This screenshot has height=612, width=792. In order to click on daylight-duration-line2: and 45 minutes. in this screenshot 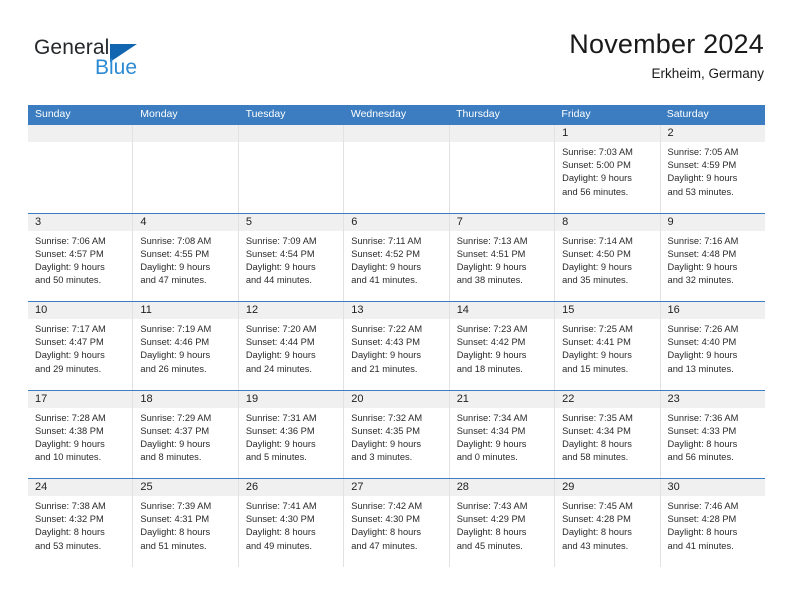, I will do `click(489, 545)`.